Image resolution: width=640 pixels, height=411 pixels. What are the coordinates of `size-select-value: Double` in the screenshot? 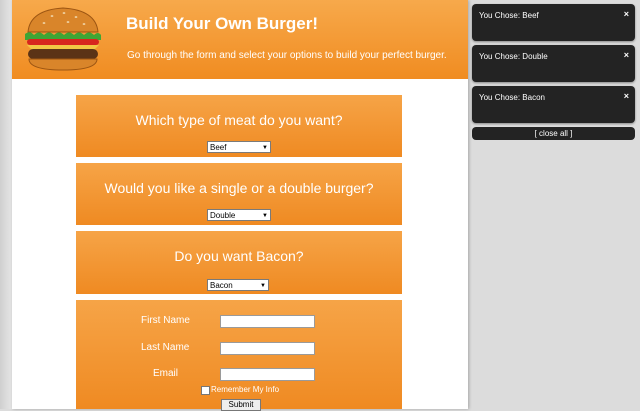 It's located at (223, 215).